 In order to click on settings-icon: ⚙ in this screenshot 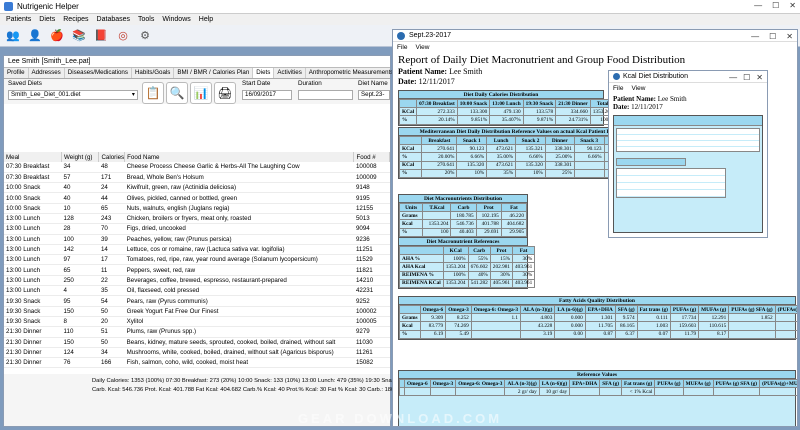, I will do `click(145, 36)`.